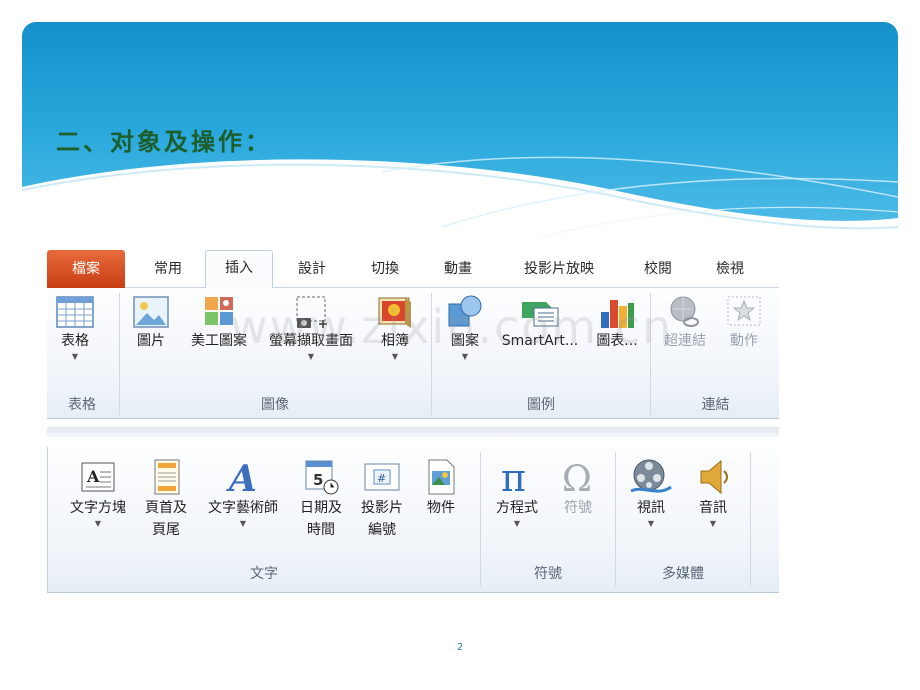 The height and width of the screenshot is (690, 920). What do you see at coordinates (311, 312) in the screenshot?
I see `screenshot-icon` at bounding box center [311, 312].